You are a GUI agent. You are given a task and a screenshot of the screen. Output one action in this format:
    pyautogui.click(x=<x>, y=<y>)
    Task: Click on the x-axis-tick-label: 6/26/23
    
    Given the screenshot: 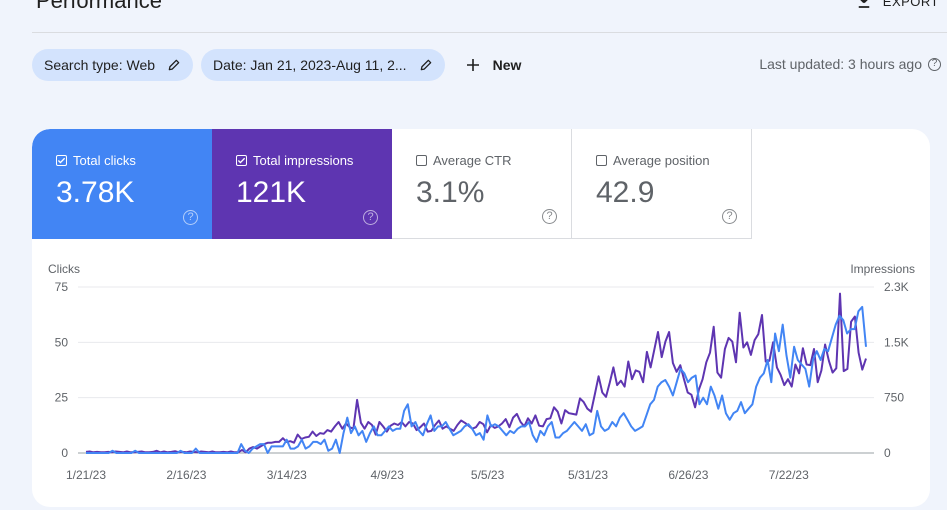 What is the action you would take?
    pyautogui.click(x=688, y=475)
    